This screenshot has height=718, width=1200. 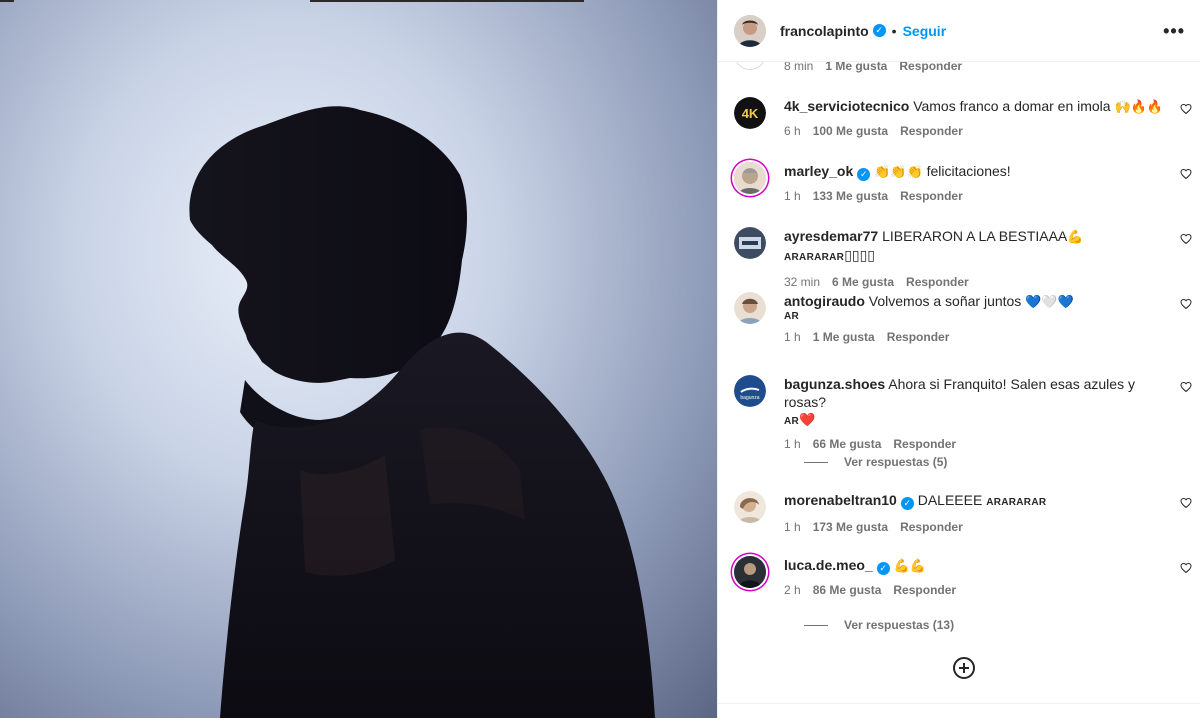 I want to click on comment-meta: 2 h 86 Me gusta Responder, so click(x=974, y=590).